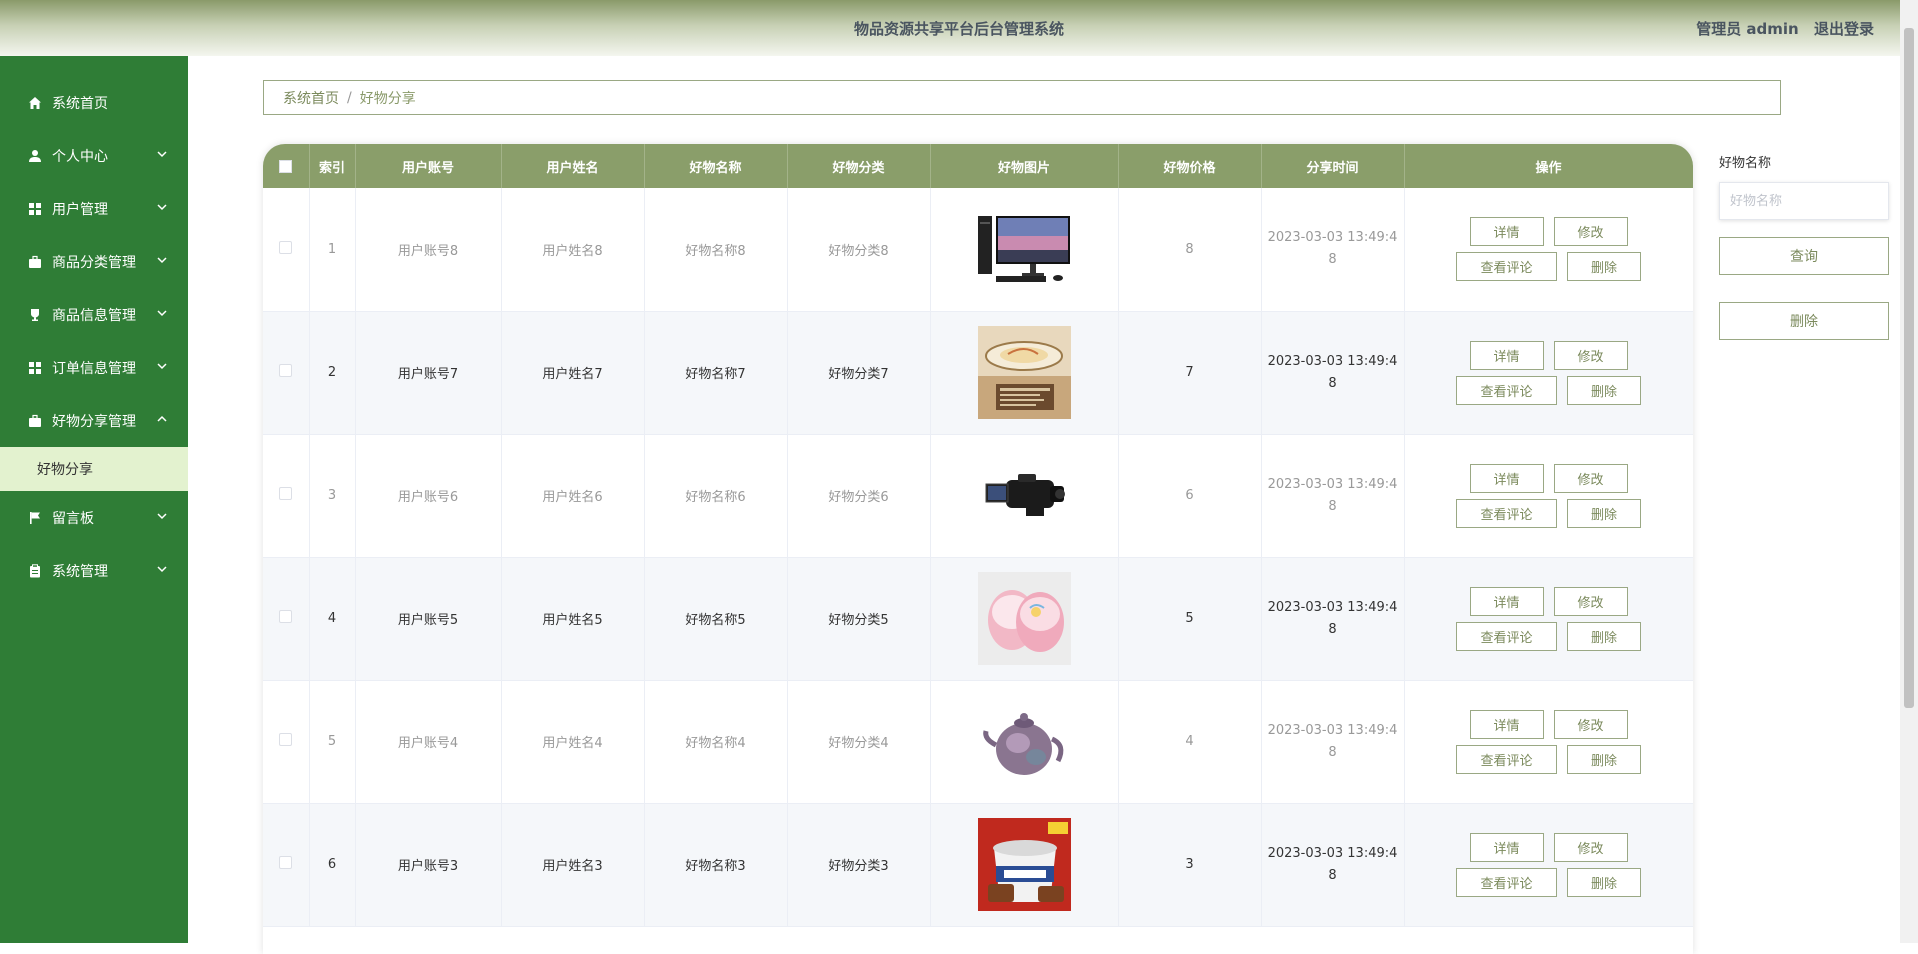 The height and width of the screenshot is (954, 1918). I want to click on sidebar-item-category: 商品分类管理, so click(94, 261).